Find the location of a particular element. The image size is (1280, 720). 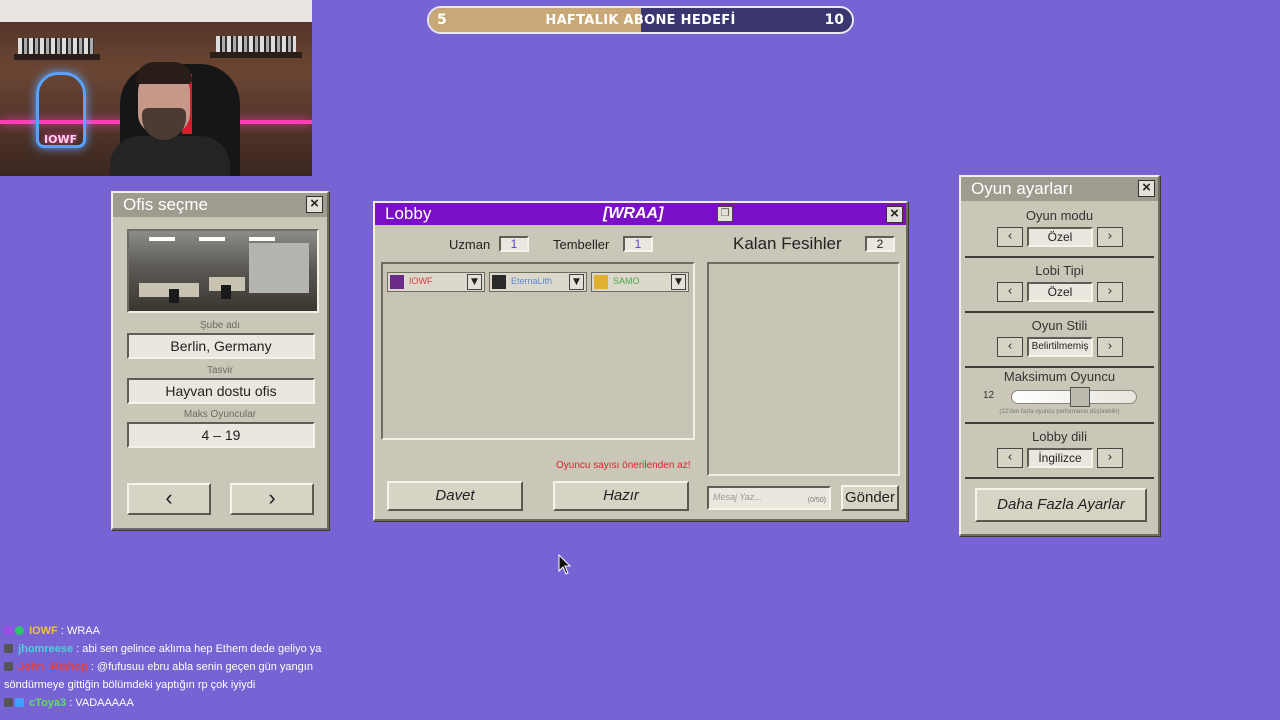

slider-handle is located at coordinates (1080, 397).